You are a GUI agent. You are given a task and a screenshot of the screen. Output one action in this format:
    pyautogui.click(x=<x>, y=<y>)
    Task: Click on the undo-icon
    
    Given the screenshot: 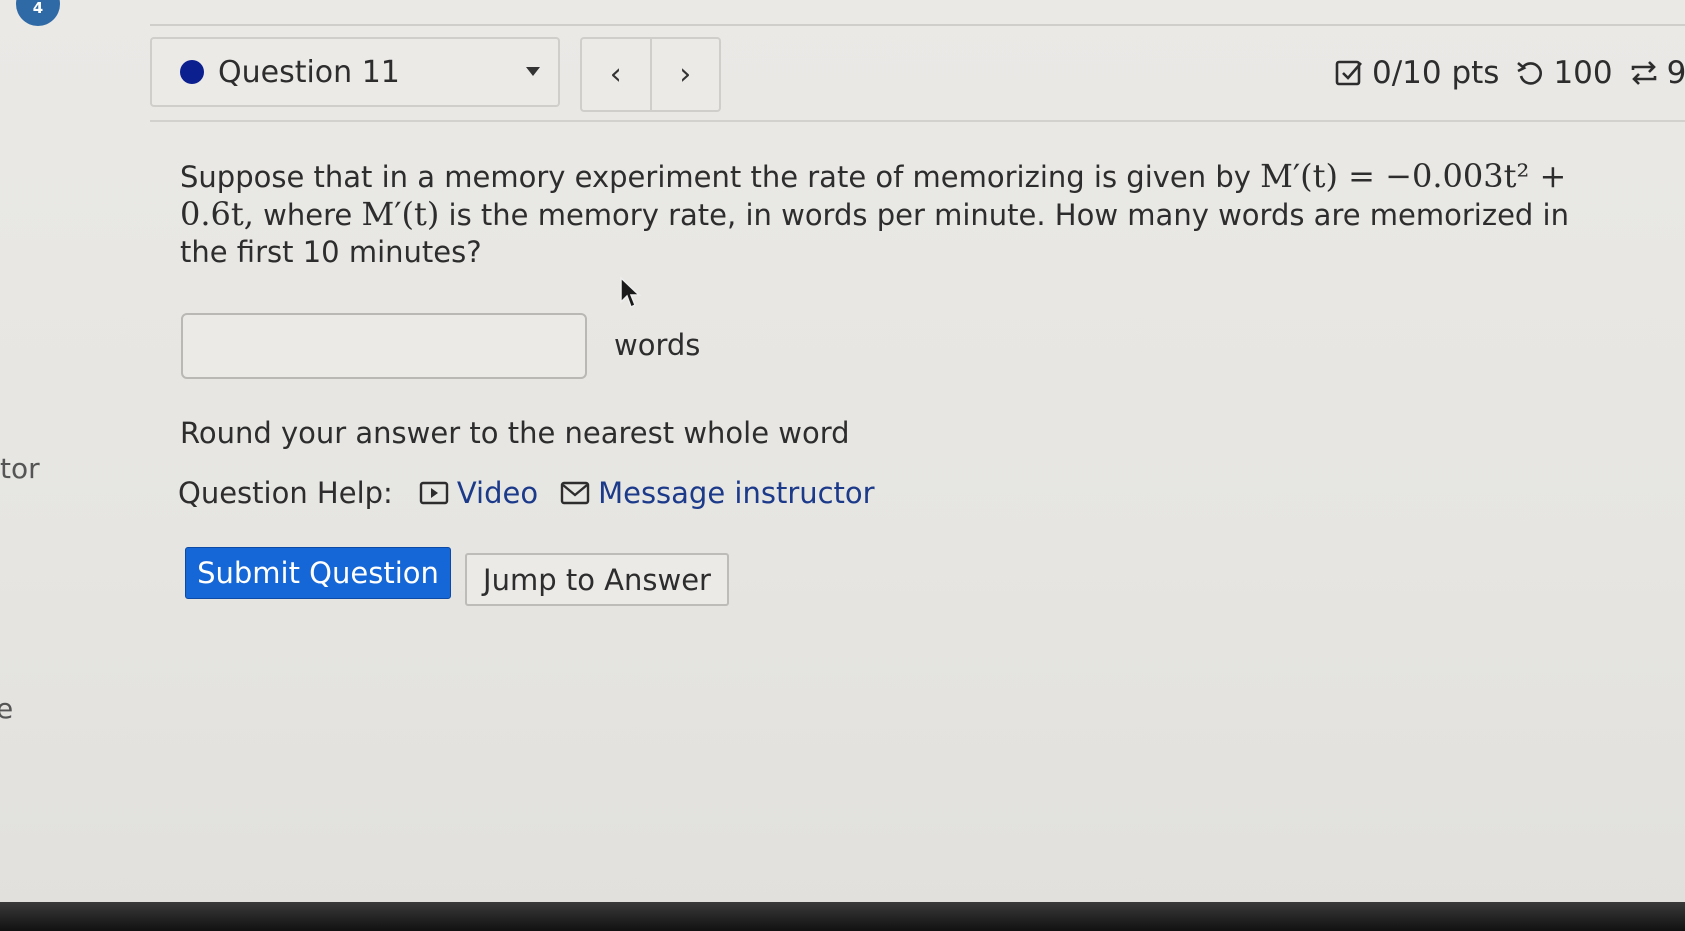 What is the action you would take?
    pyautogui.click(x=1530, y=73)
    